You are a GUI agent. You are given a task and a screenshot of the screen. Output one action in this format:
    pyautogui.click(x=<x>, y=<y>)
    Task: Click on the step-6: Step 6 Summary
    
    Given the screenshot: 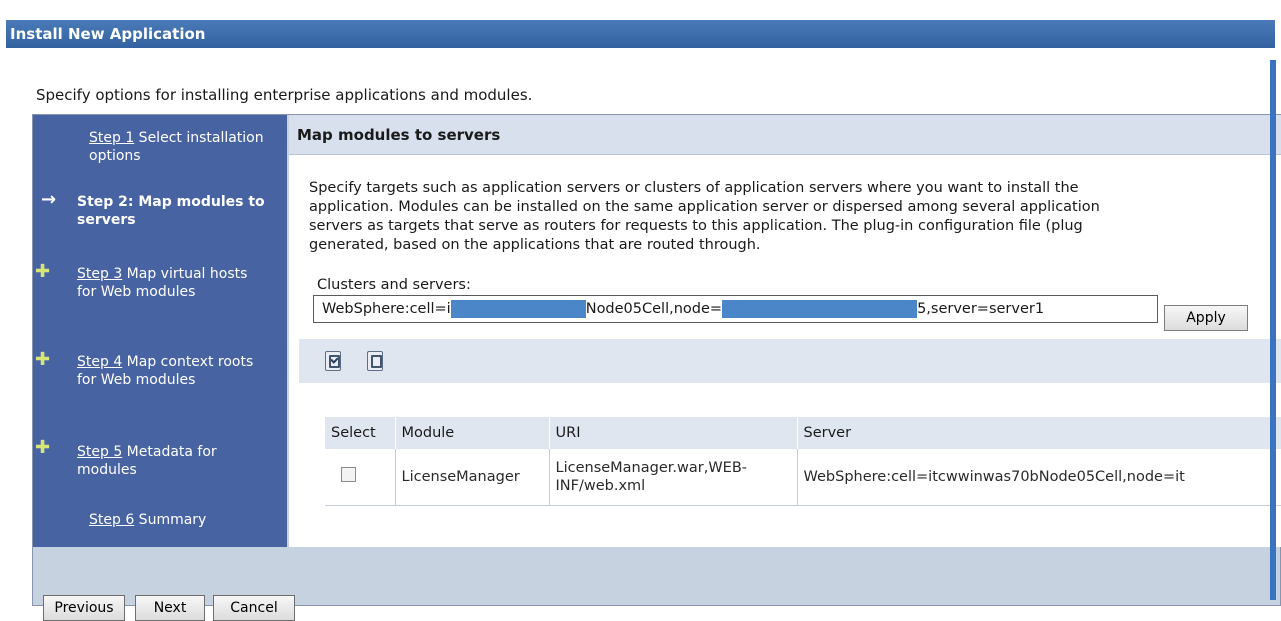 What is the action you would take?
    pyautogui.click(x=181, y=520)
    